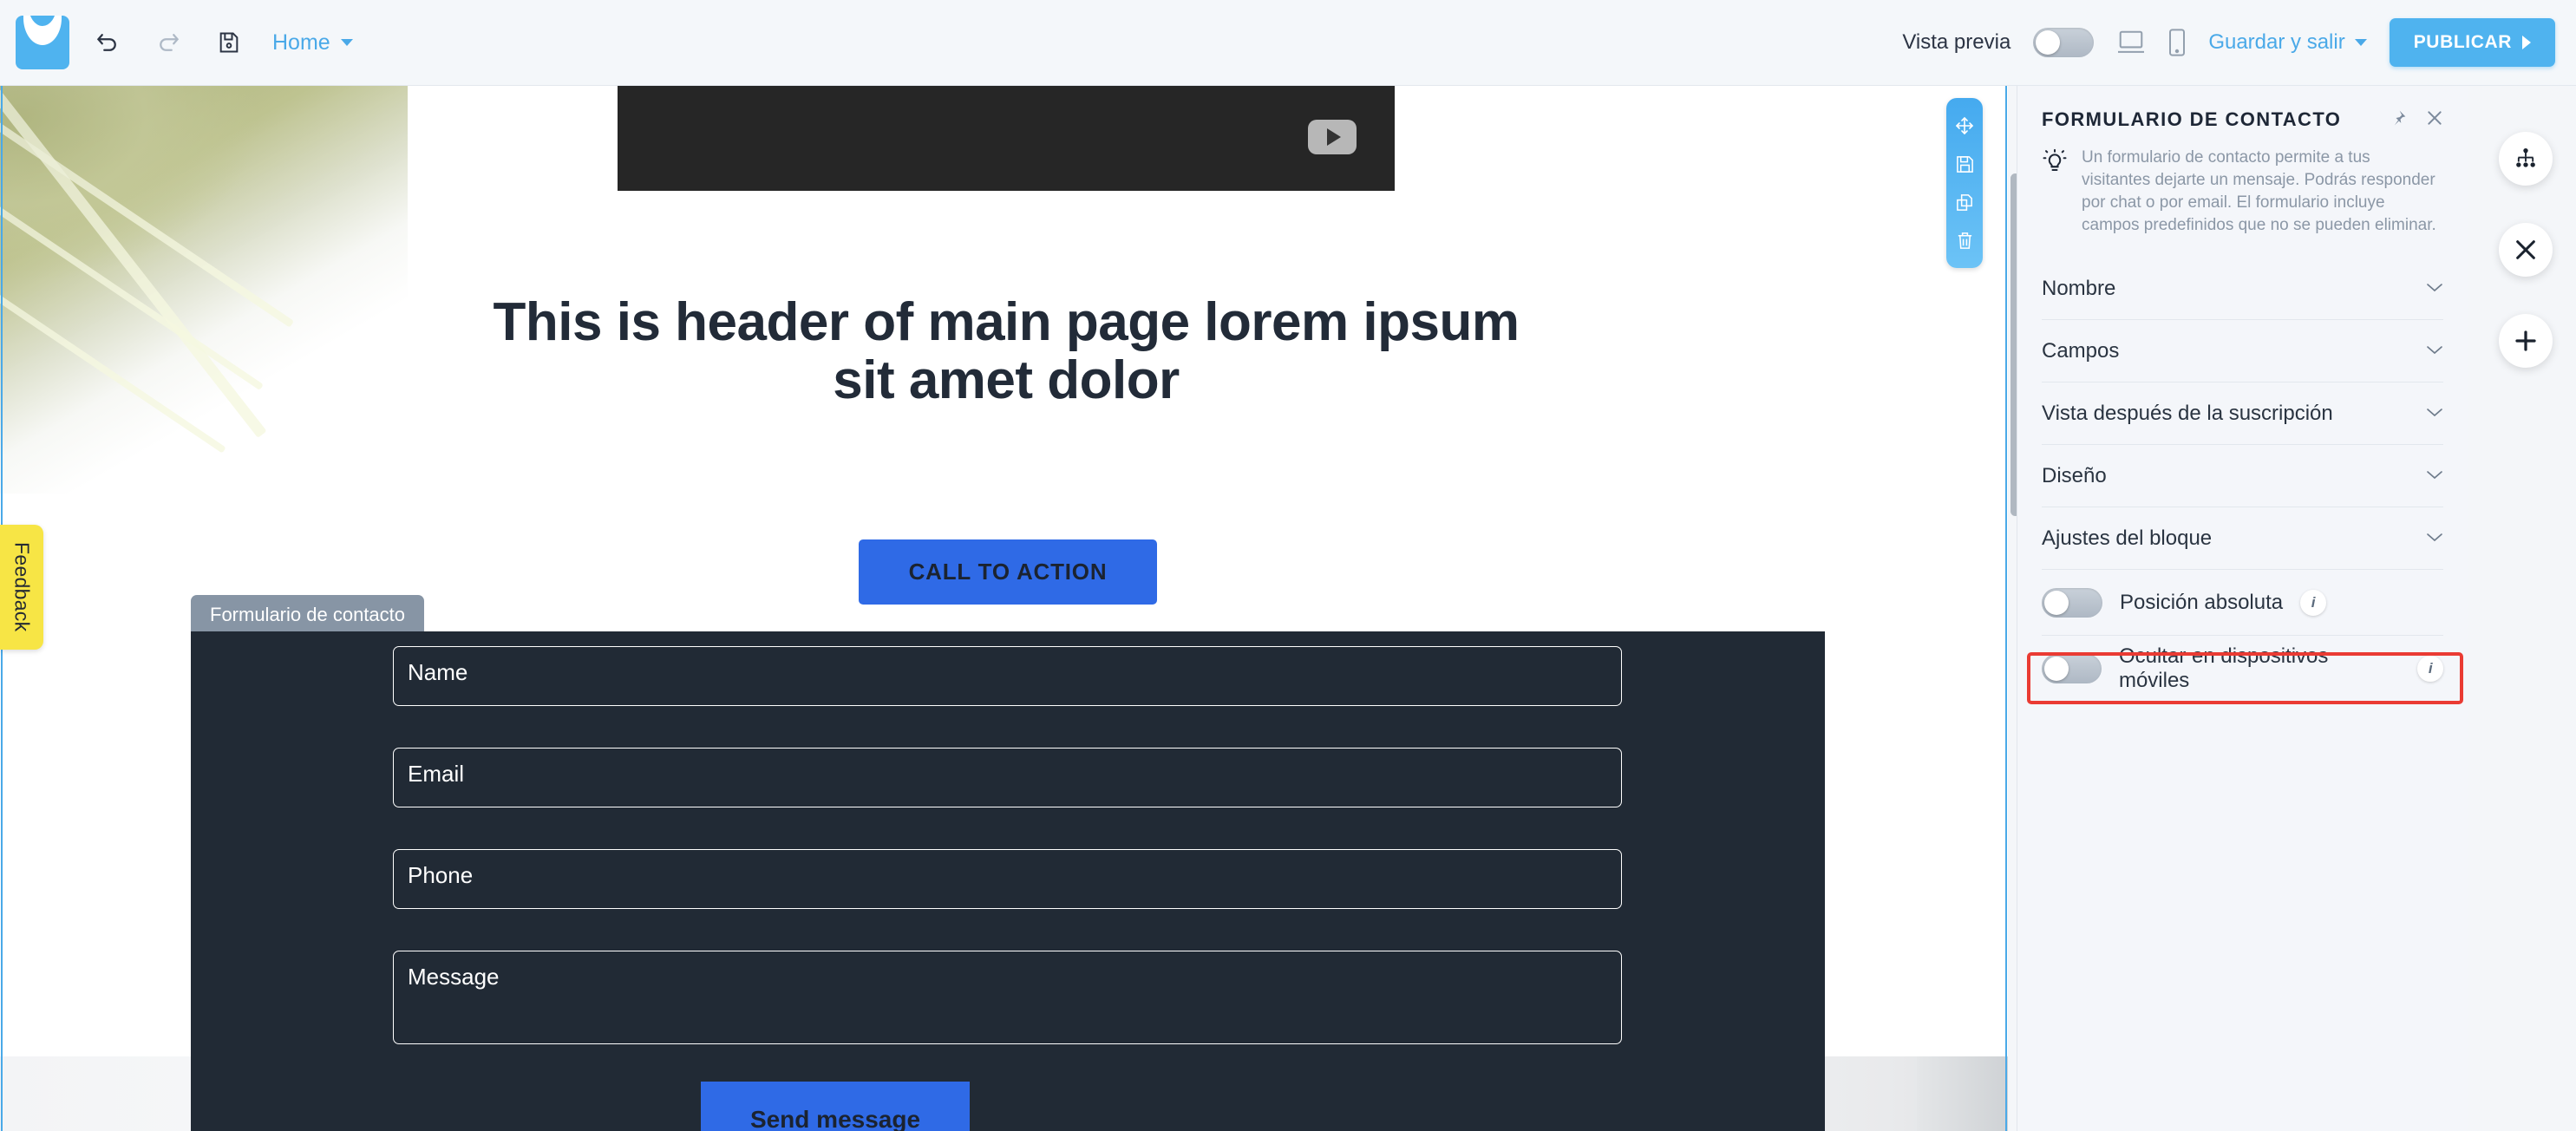  What do you see at coordinates (2177, 43) in the screenshot?
I see `mobile-icon` at bounding box center [2177, 43].